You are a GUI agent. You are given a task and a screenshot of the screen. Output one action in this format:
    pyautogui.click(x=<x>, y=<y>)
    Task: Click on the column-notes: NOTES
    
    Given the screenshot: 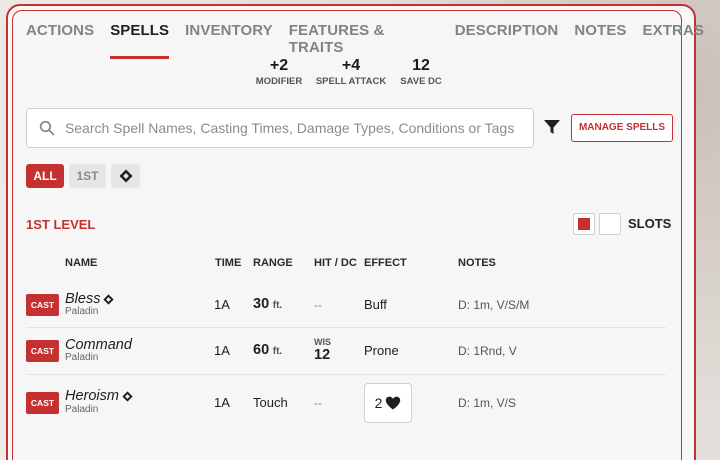 What is the action you would take?
    pyautogui.click(x=477, y=263)
    